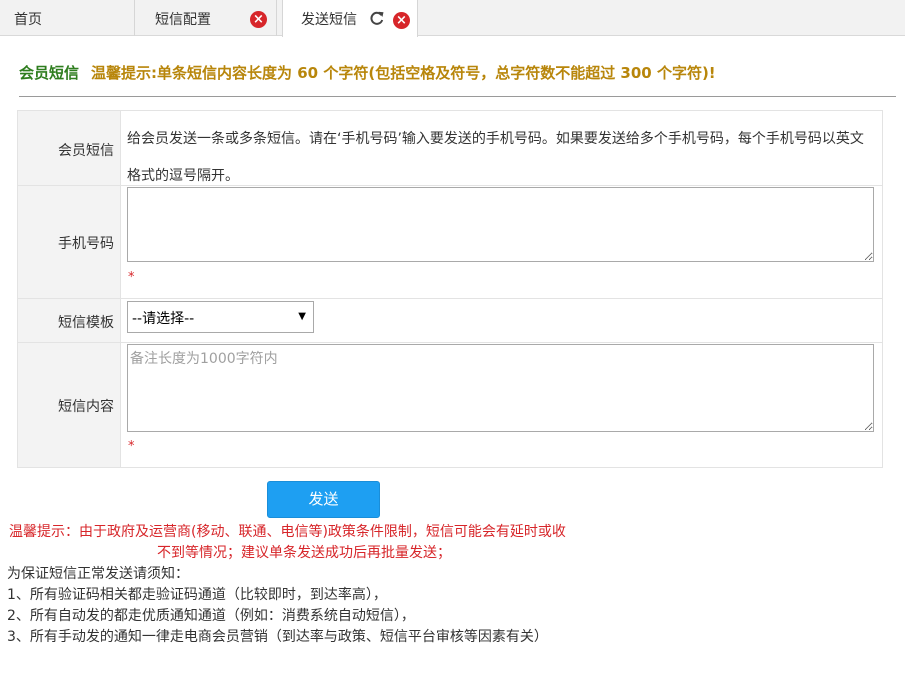  What do you see at coordinates (323, 499) in the screenshot?
I see `send-button: 发送` at bounding box center [323, 499].